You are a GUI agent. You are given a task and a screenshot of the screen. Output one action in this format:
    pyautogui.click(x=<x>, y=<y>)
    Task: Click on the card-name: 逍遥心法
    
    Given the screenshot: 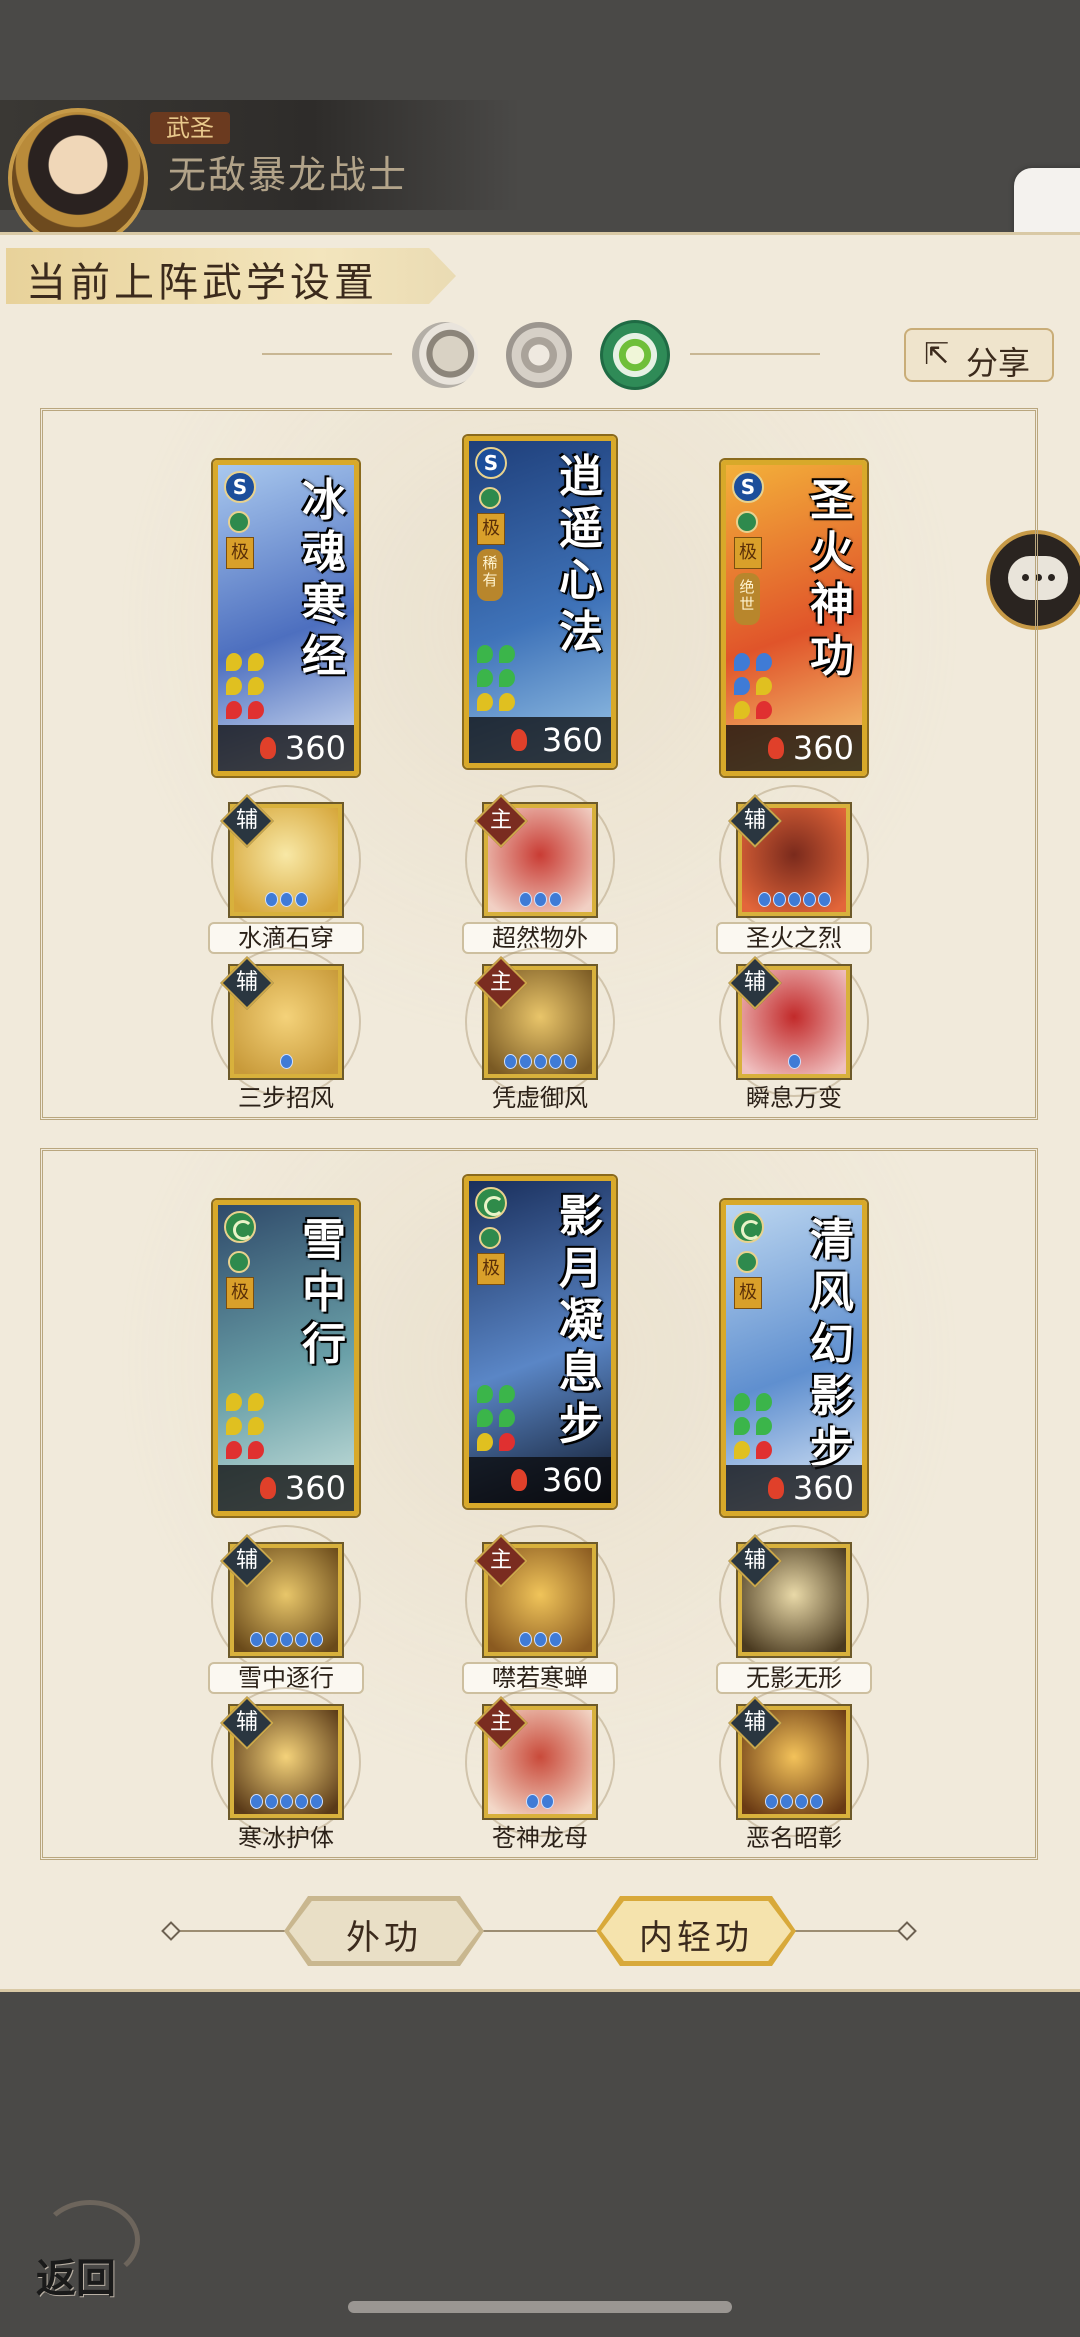 What is the action you would take?
    pyautogui.click(x=581, y=554)
    